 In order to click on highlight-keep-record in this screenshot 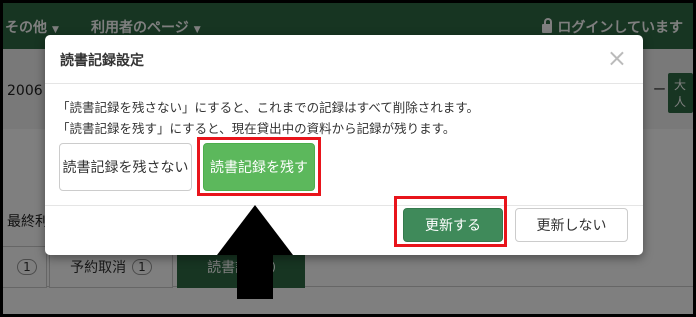, I will do `click(259, 166)`.